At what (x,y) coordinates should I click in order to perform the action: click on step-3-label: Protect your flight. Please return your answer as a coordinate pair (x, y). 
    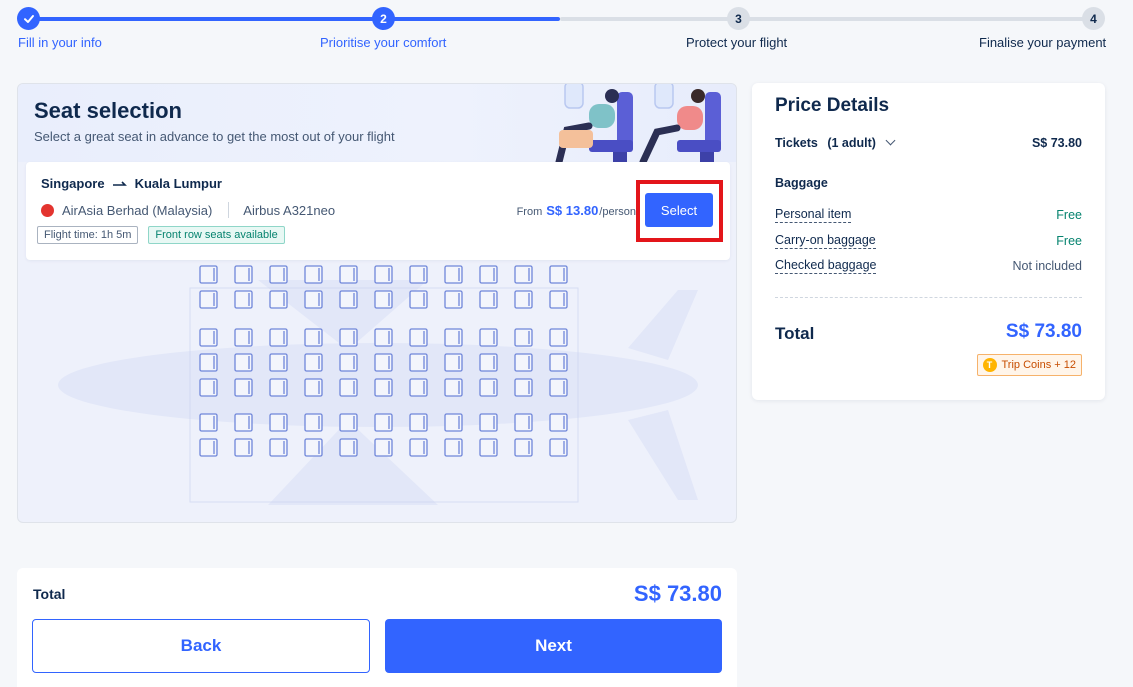
    Looking at the image, I should click on (737, 42).